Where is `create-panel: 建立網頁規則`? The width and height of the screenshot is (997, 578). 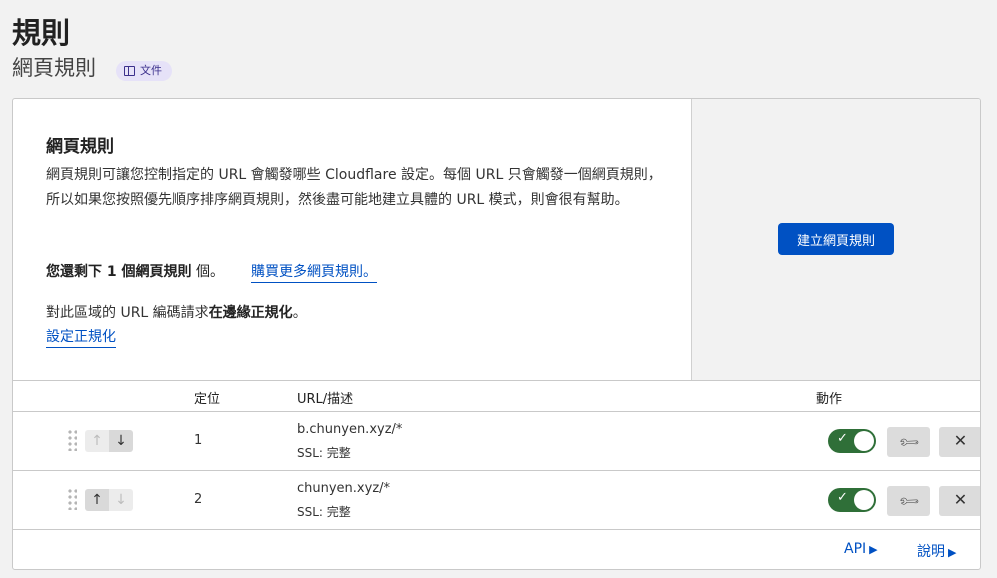 create-panel: 建立網頁規則 is located at coordinates (835, 239).